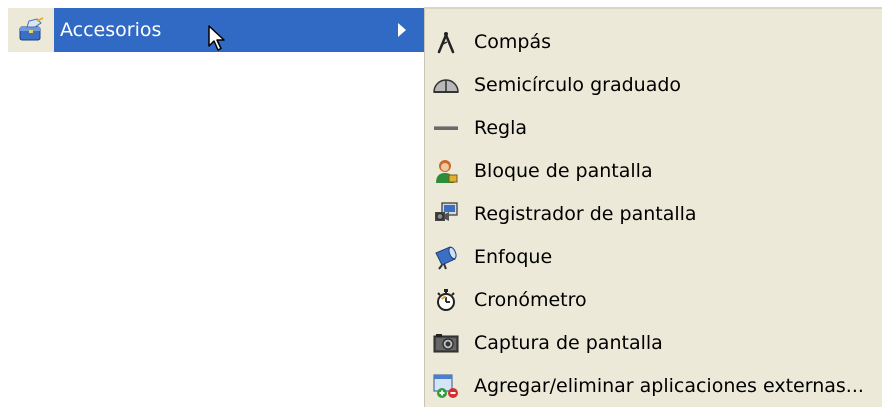 Image resolution: width=882 pixels, height=407 pixels. What do you see at coordinates (513, 41) in the screenshot?
I see `menu-item-label: Compás` at bounding box center [513, 41].